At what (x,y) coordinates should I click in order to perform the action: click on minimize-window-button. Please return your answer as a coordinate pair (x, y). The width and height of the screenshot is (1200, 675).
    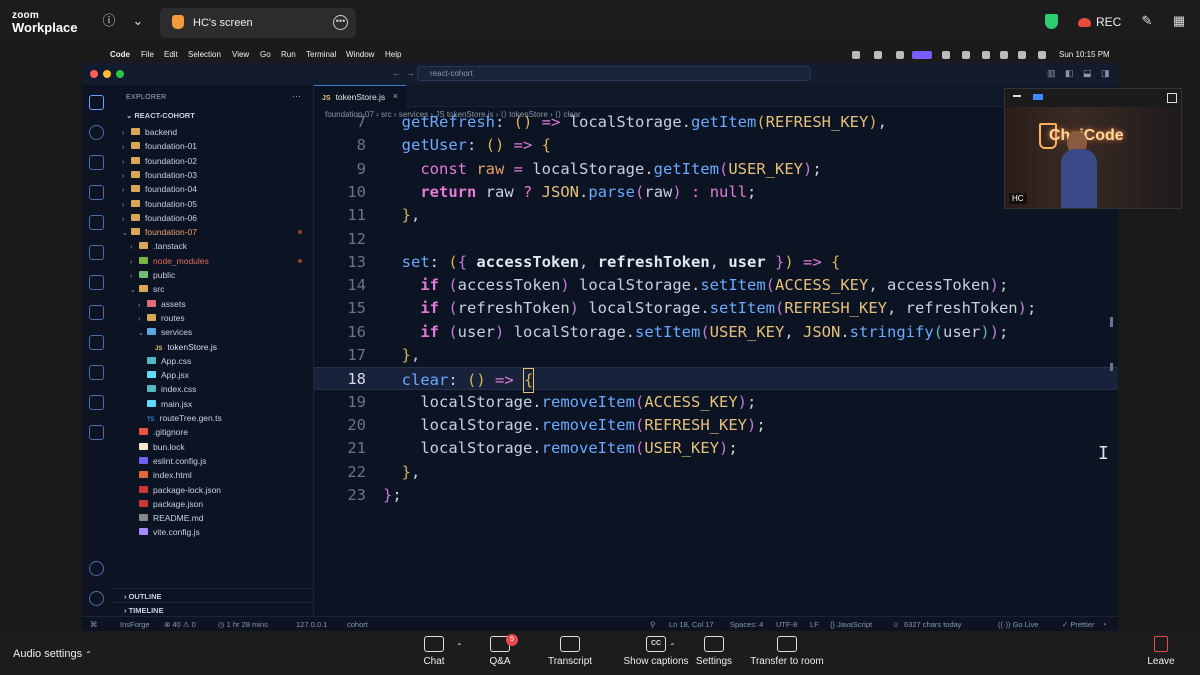
    Looking at the image, I should click on (107, 74).